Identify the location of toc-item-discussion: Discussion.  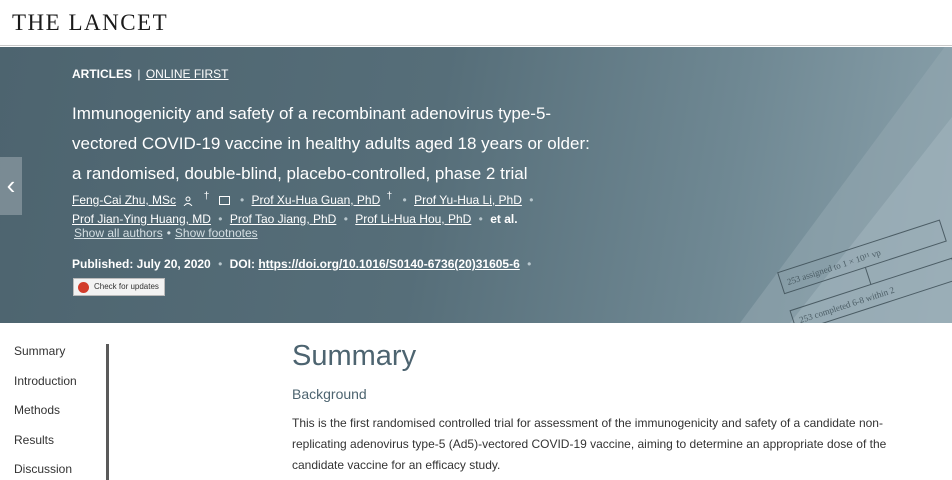
(45, 471).